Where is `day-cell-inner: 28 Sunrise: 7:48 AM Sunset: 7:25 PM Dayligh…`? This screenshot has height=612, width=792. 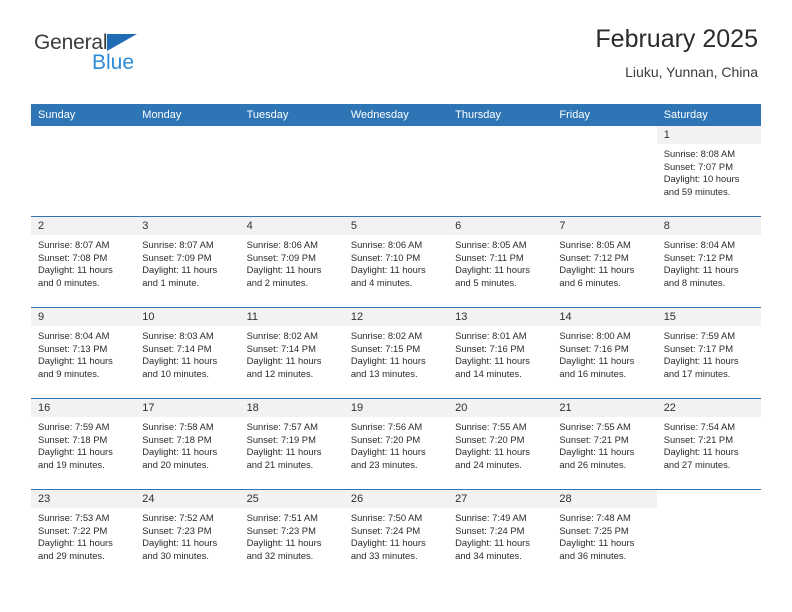 day-cell-inner: 28 Sunrise: 7:48 AM Sunset: 7:25 PM Dayligh… is located at coordinates (604, 535).